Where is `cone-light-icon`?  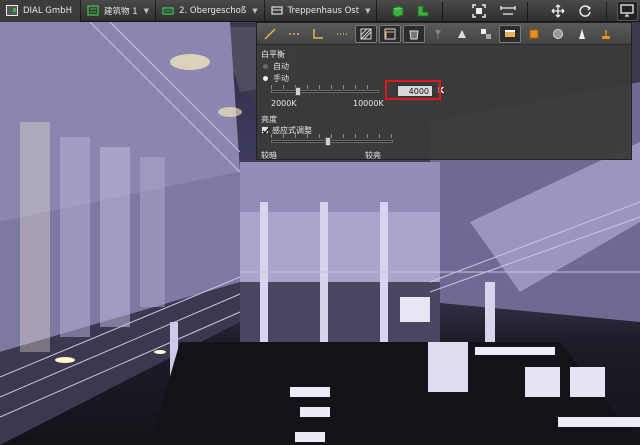
cone-light-icon is located at coordinates (462, 33).